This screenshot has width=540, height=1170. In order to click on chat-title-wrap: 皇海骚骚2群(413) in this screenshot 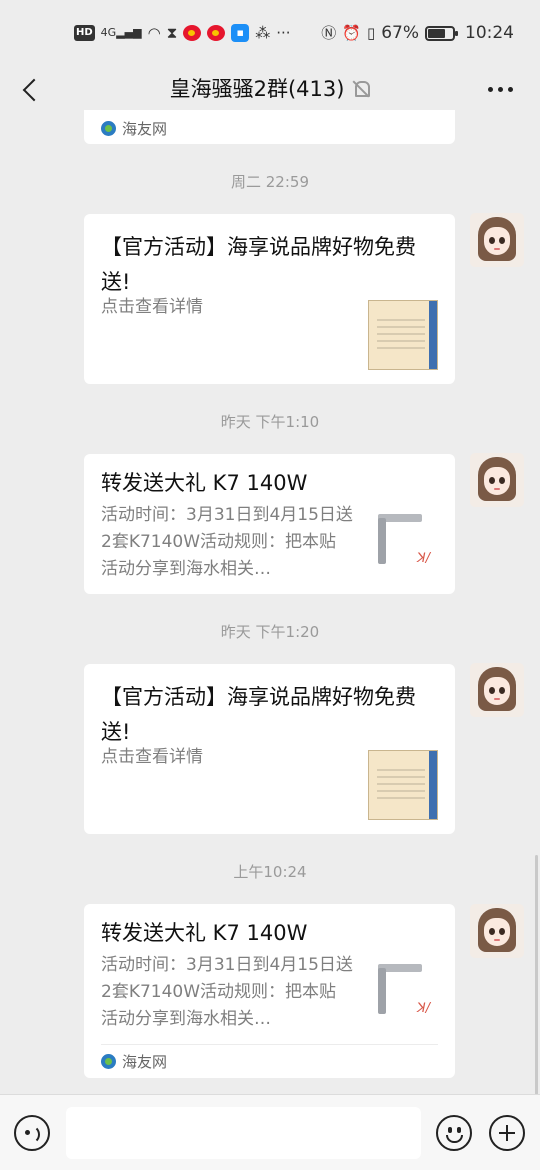, I will do `click(270, 88)`.